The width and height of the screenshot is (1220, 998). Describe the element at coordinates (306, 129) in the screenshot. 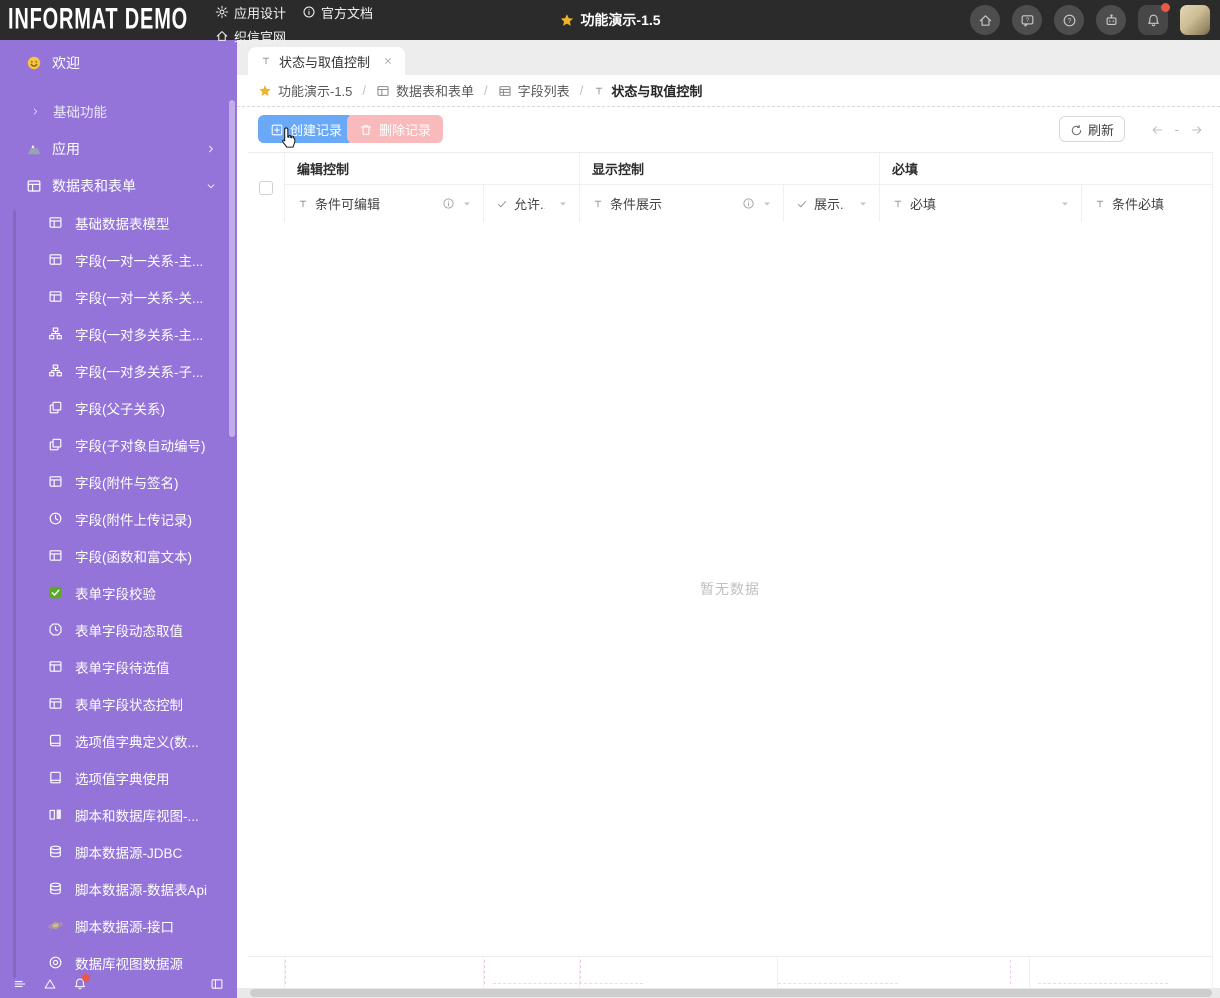

I see `create-record-button: 创建记录` at that location.